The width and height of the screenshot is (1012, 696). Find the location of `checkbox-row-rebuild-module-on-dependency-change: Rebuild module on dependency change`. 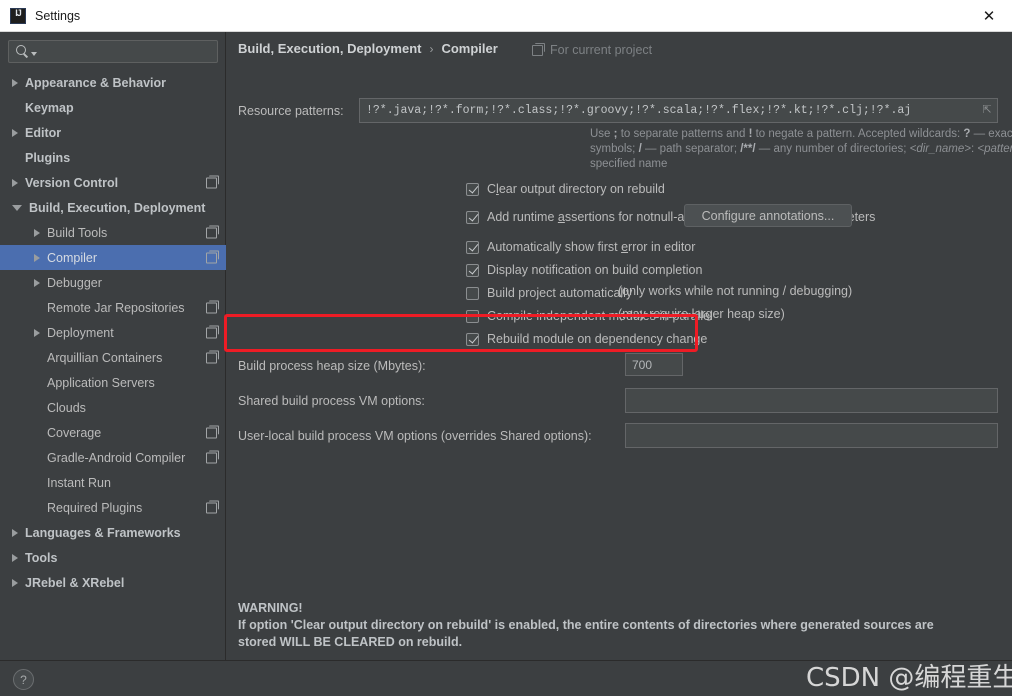

checkbox-row-rebuild-module-on-dependency-change: Rebuild module on dependency change is located at coordinates (586, 339).